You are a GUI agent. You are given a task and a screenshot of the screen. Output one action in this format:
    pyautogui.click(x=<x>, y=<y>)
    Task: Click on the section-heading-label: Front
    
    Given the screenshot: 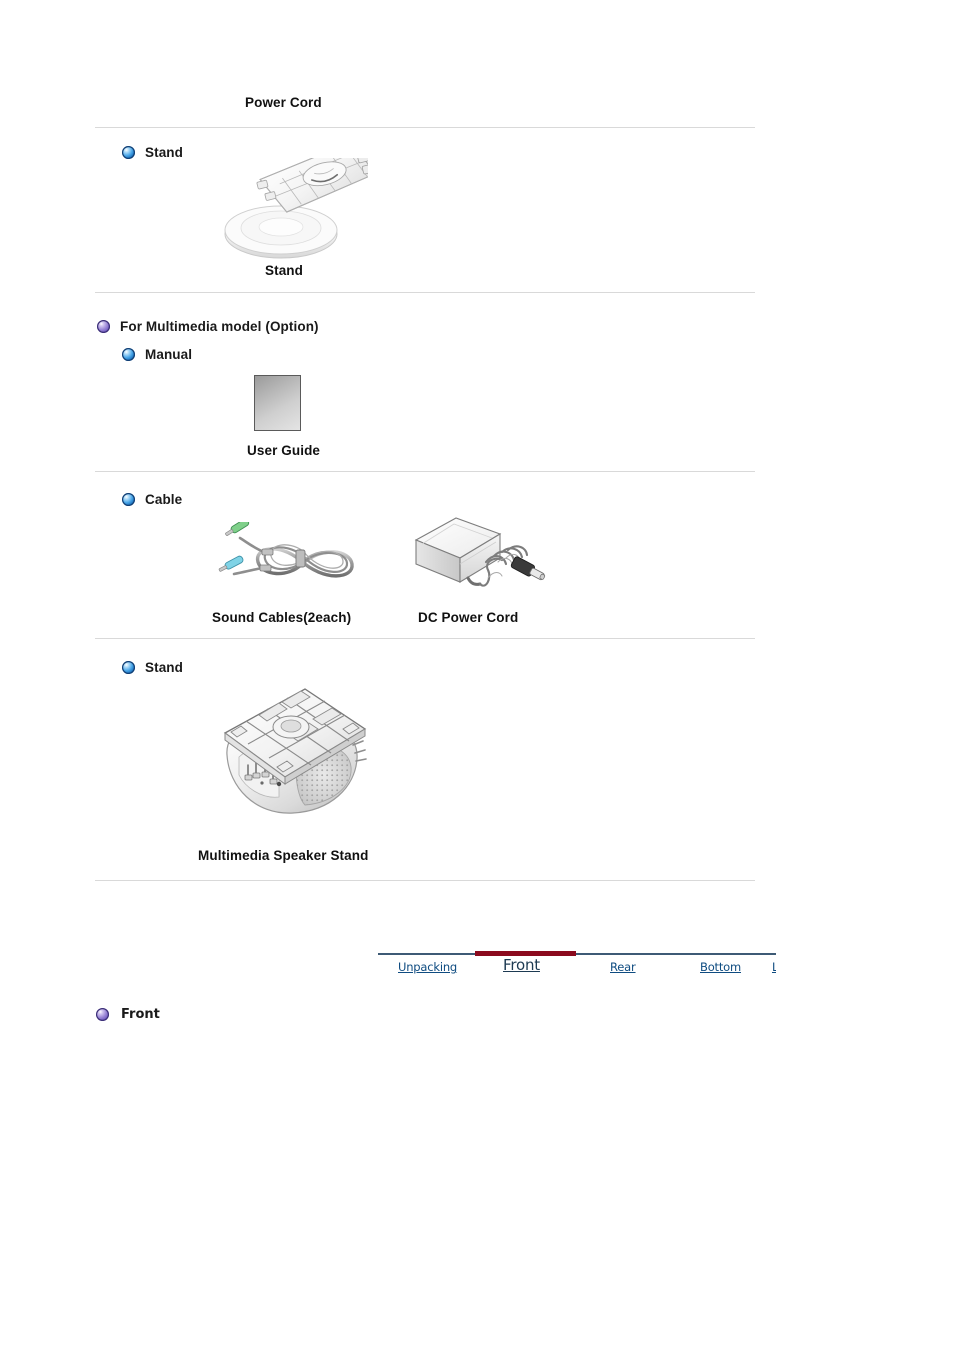 What is the action you would take?
    pyautogui.click(x=140, y=1014)
    